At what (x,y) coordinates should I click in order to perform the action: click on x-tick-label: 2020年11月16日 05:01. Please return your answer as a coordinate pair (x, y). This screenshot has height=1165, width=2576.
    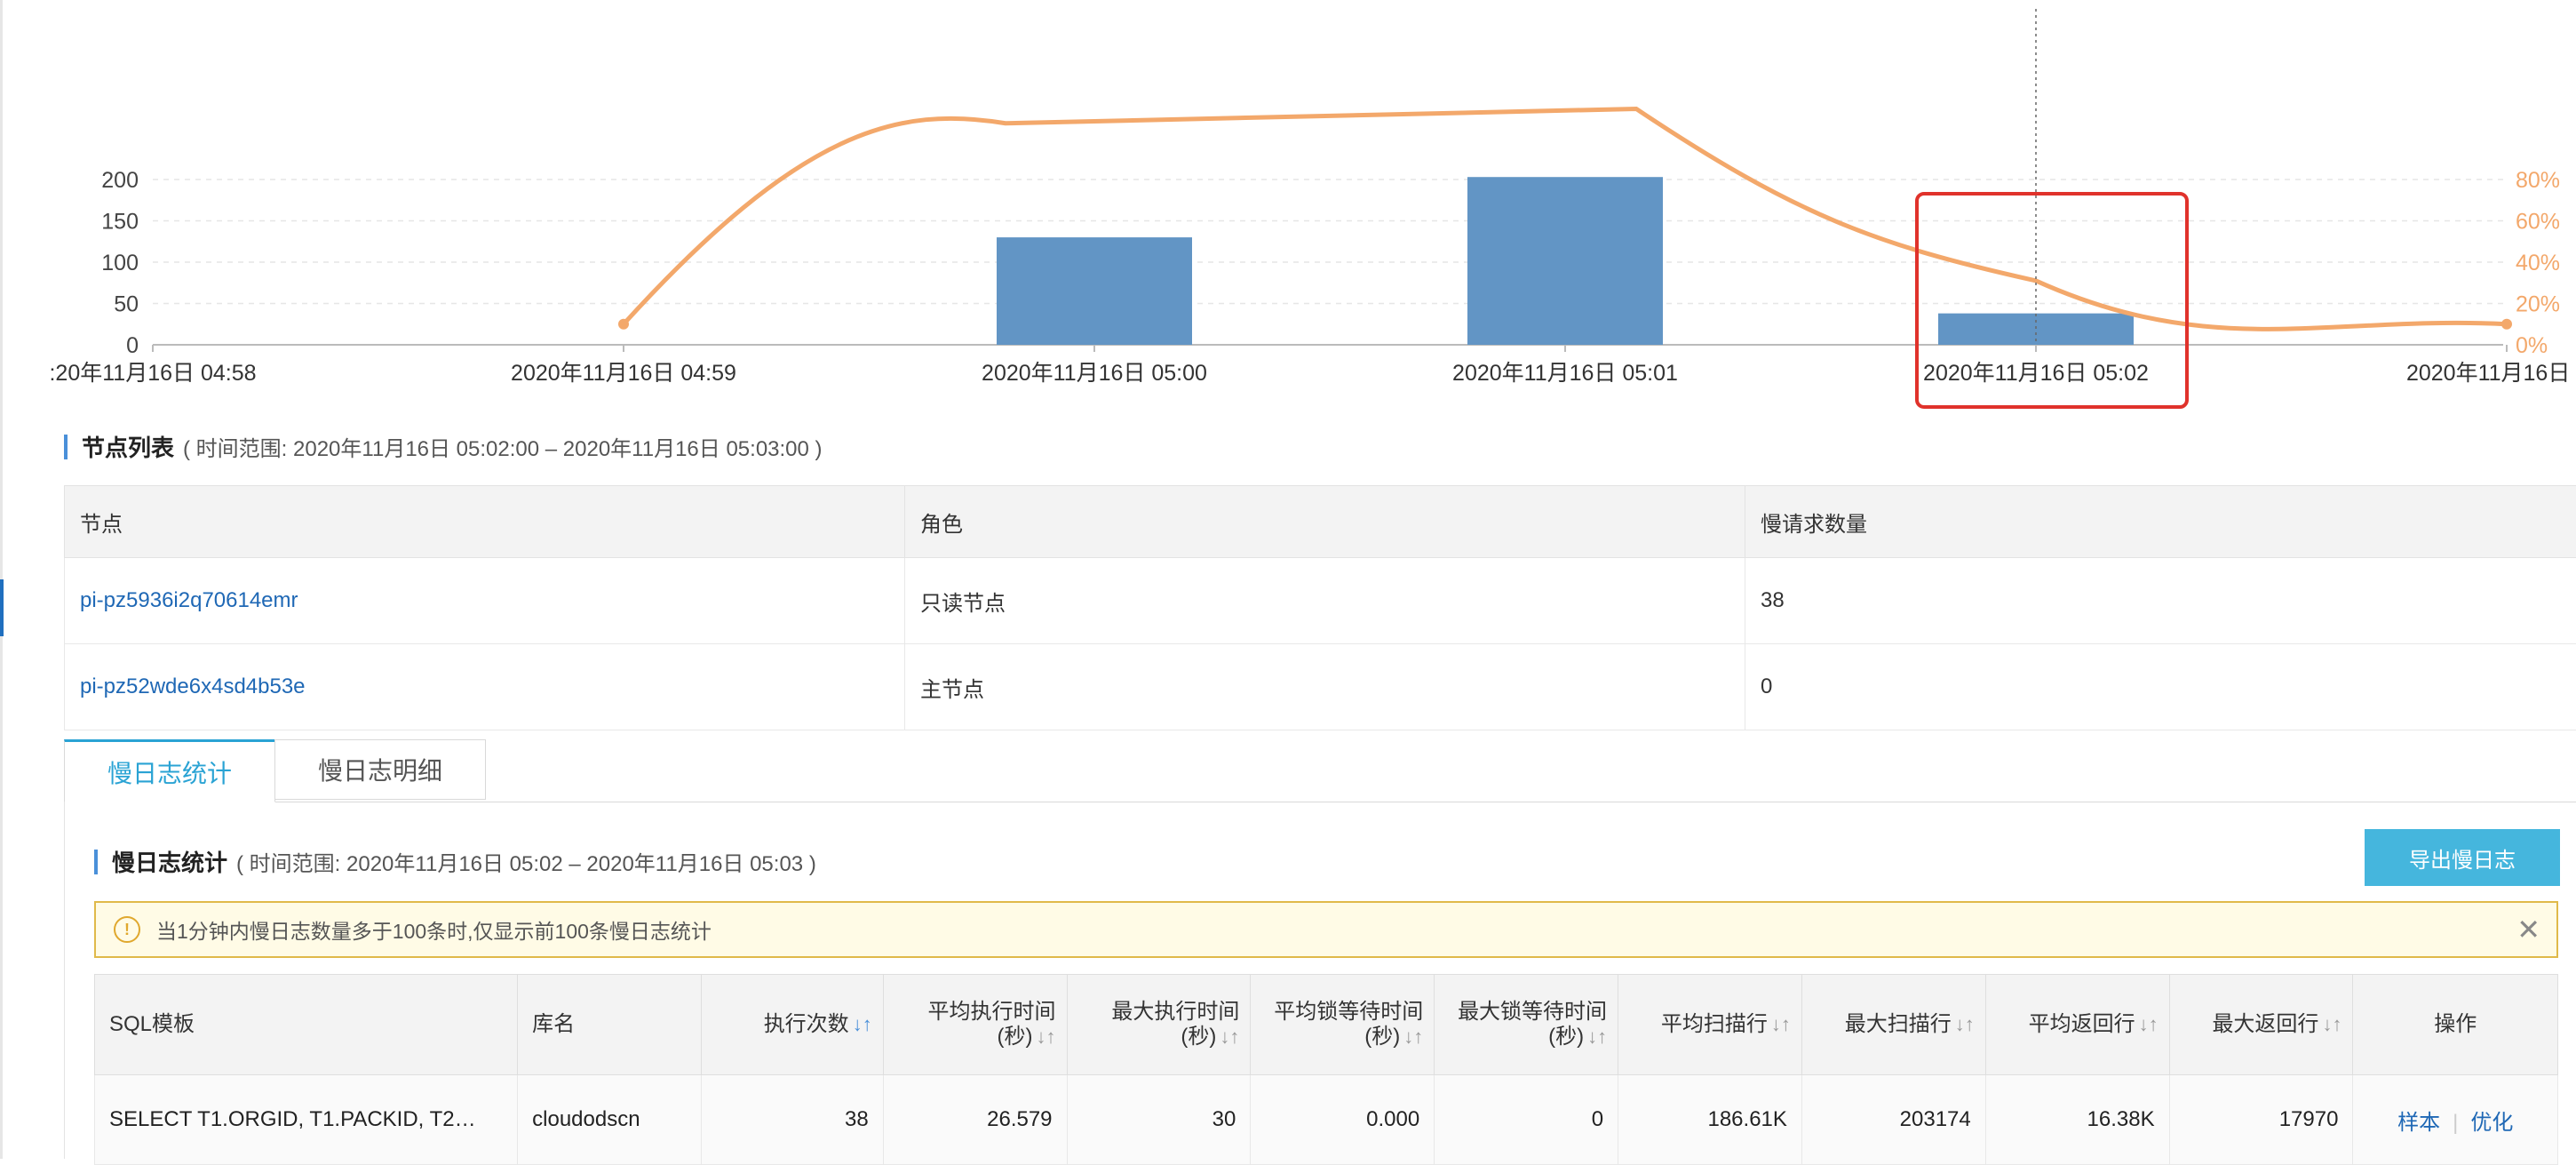
    Looking at the image, I should click on (1565, 373).